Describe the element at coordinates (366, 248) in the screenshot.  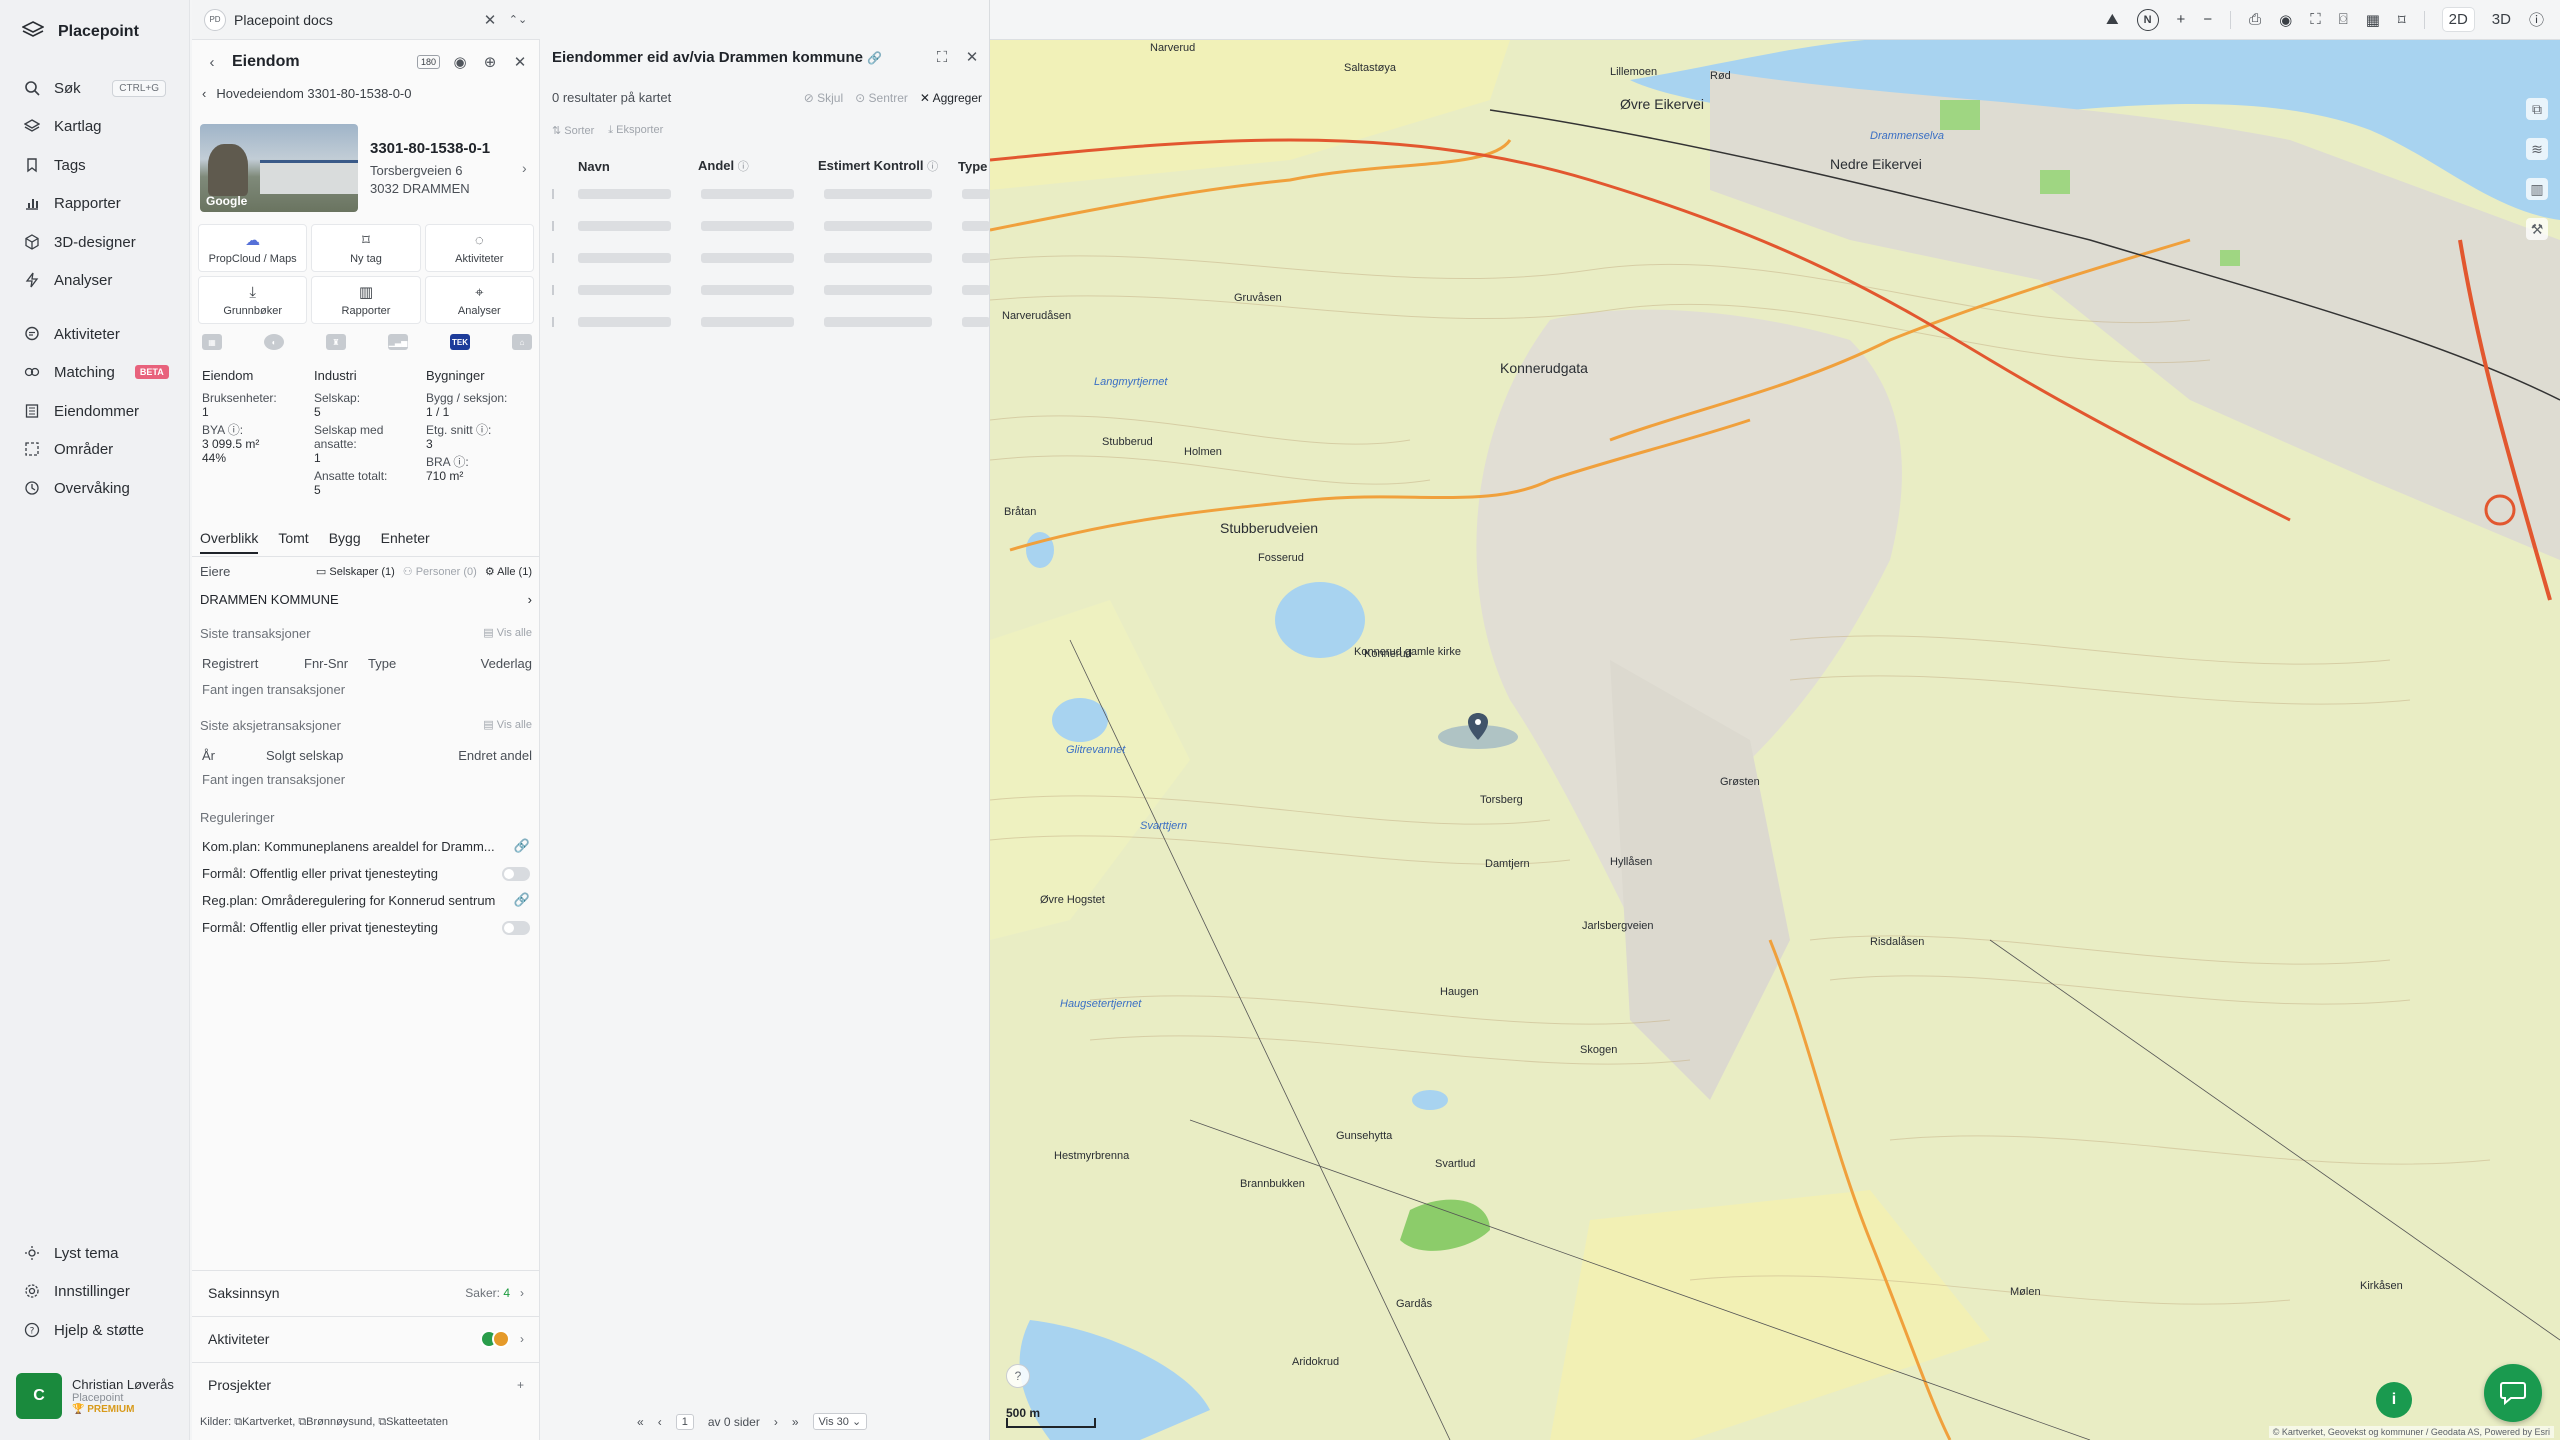
I see `new-tag-button: ⌑ Ny tag` at that location.